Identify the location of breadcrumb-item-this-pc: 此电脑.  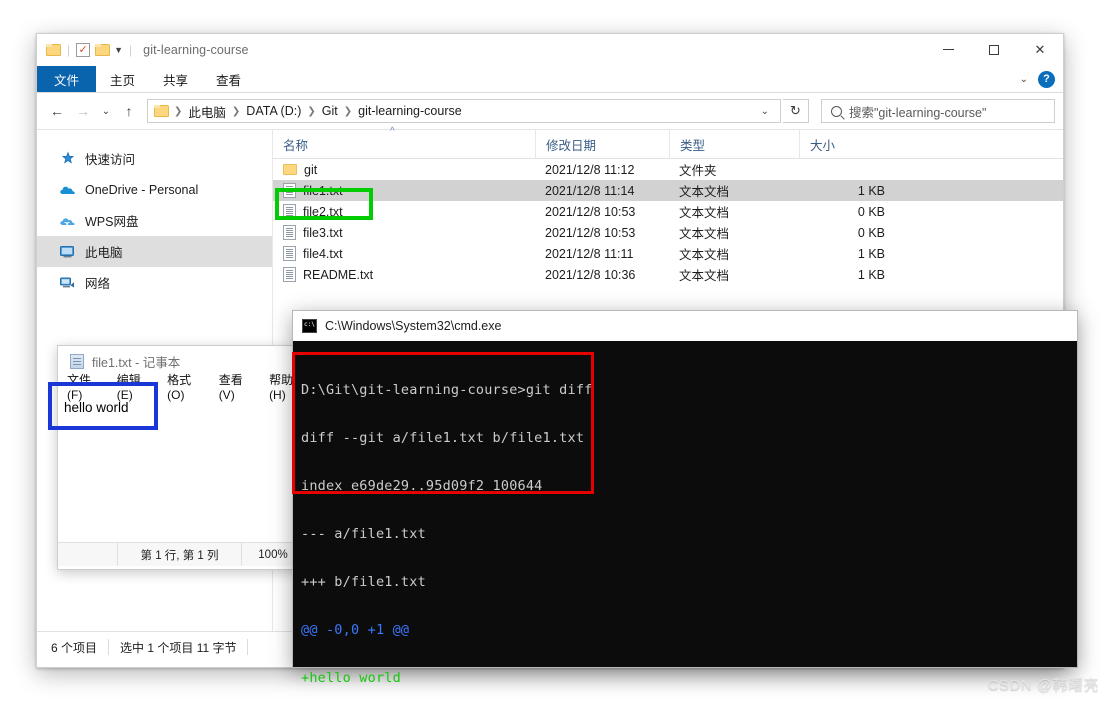
(207, 111).